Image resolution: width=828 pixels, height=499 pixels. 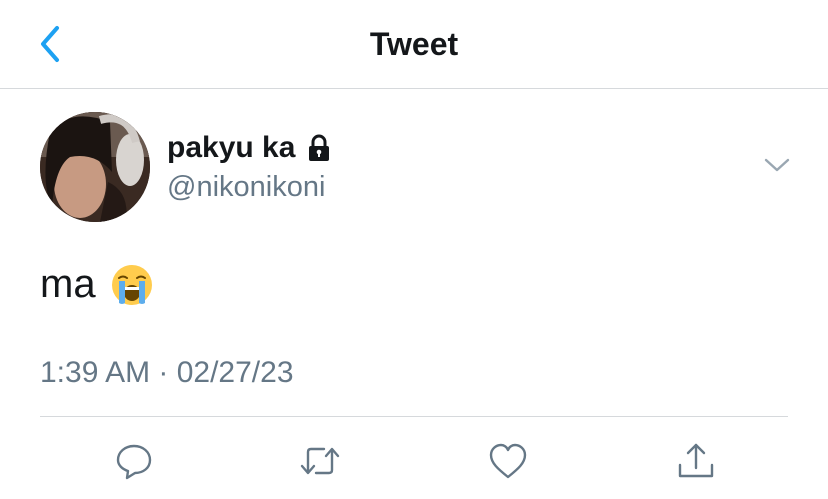 I want to click on retweet-button, so click(x=320, y=461).